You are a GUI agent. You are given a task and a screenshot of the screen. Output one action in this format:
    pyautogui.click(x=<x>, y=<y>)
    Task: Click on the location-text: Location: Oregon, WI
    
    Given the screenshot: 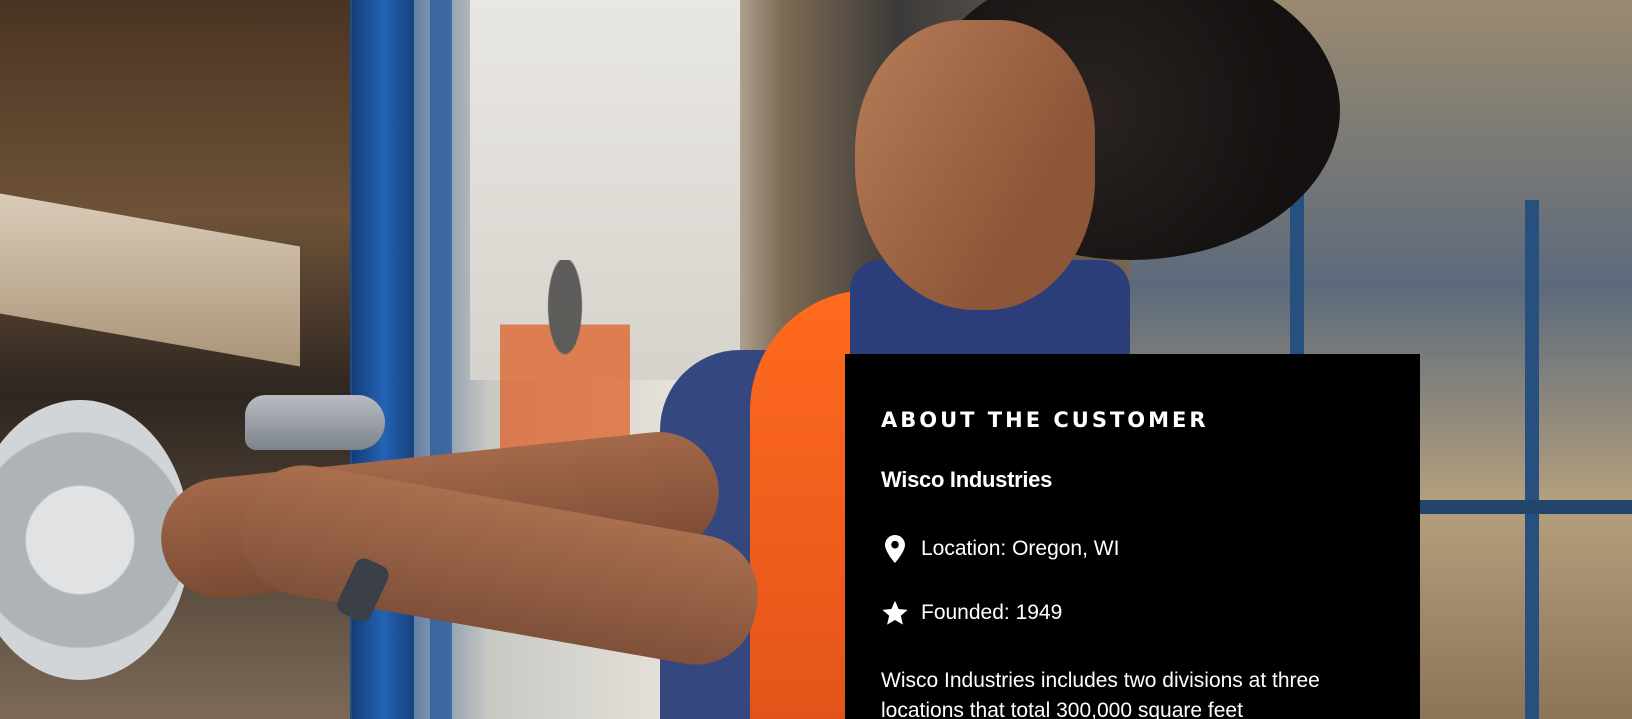 What is the action you would take?
    pyautogui.click(x=1020, y=548)
    